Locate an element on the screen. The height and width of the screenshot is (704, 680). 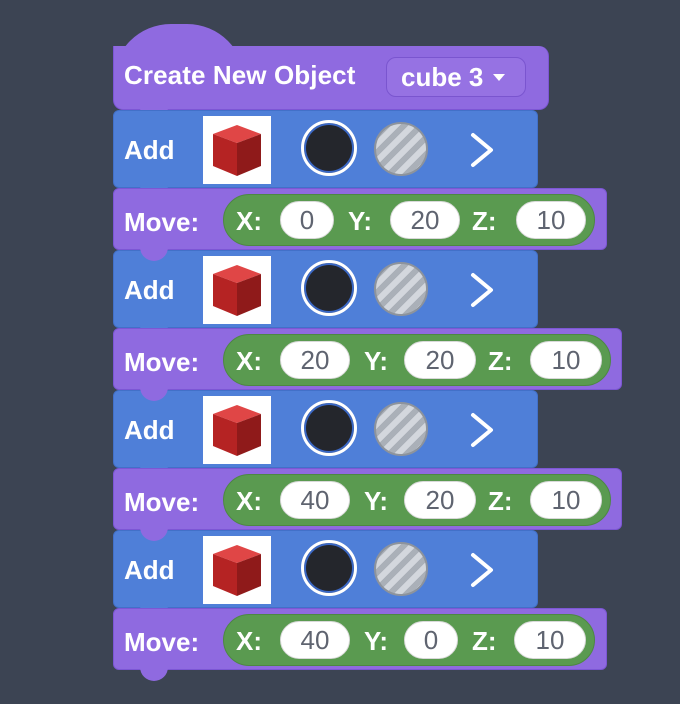
block-notch is located at coordinates (154, 674).